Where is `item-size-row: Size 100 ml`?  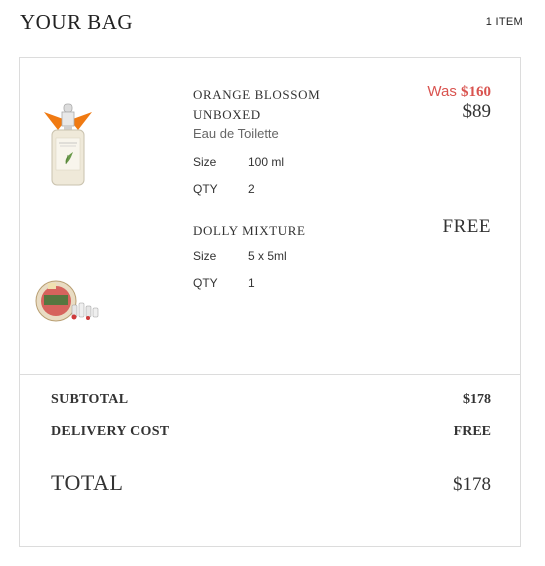
item-size-row: Size 100 ml is located at coordinates (273, 162).